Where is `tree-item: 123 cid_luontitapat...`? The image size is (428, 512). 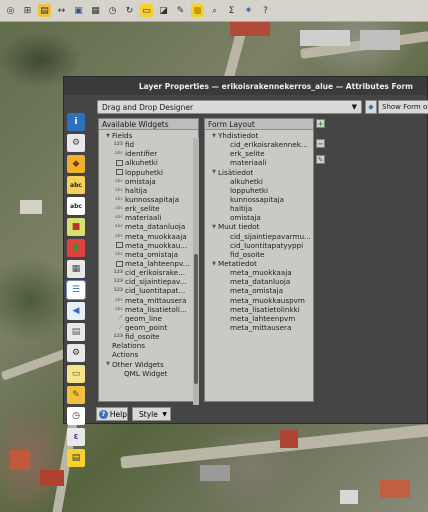 tree-item: 123 cid_luontitapat... is located at coordinates (148, 290).